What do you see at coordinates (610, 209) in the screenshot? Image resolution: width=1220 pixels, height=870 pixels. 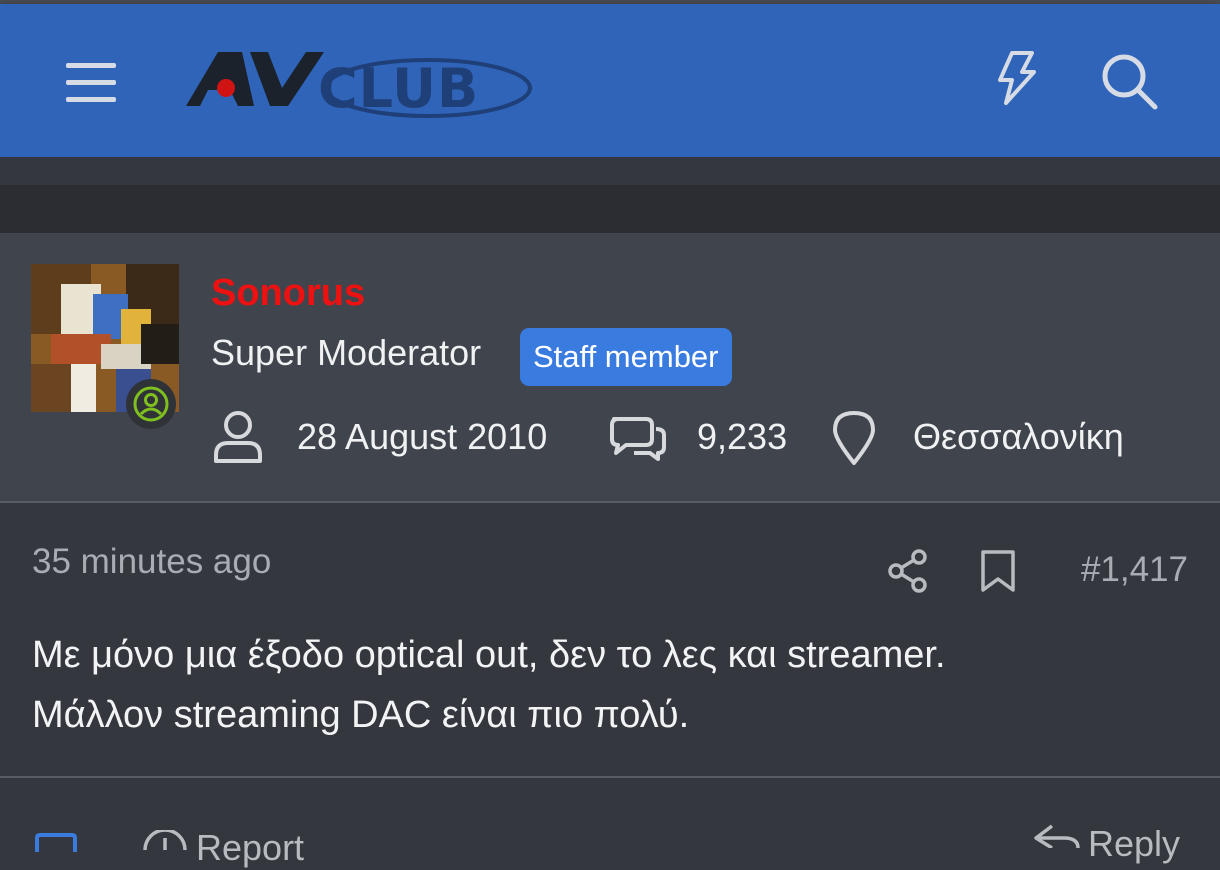 I see `thread-toolbar-strip` at bounding box center [610, 209].